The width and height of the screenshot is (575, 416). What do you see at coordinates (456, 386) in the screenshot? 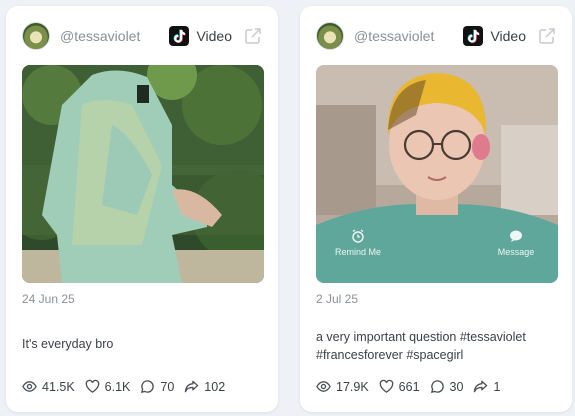
I see `comments-count: 30` at bounding box center [456, 386].